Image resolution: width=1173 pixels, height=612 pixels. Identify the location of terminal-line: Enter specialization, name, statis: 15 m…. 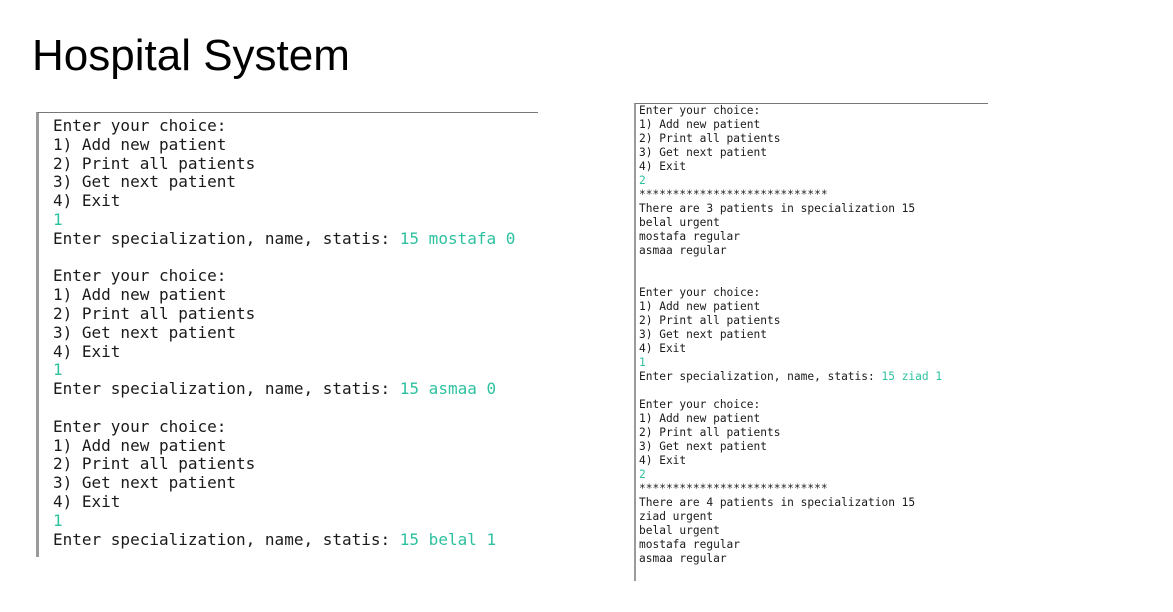
(284, 238).